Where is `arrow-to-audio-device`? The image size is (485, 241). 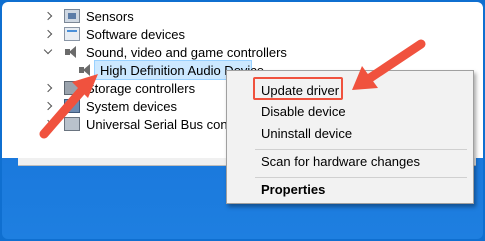 arrow-to-audio-device is located at coordinates (68, 106).